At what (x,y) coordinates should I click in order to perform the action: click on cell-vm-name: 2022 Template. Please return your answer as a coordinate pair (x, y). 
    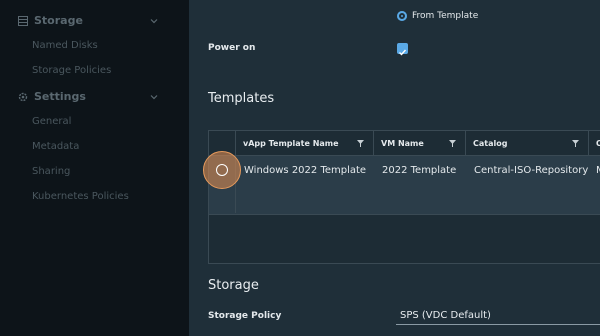
    Looking at the image, I should click on (419, 170).